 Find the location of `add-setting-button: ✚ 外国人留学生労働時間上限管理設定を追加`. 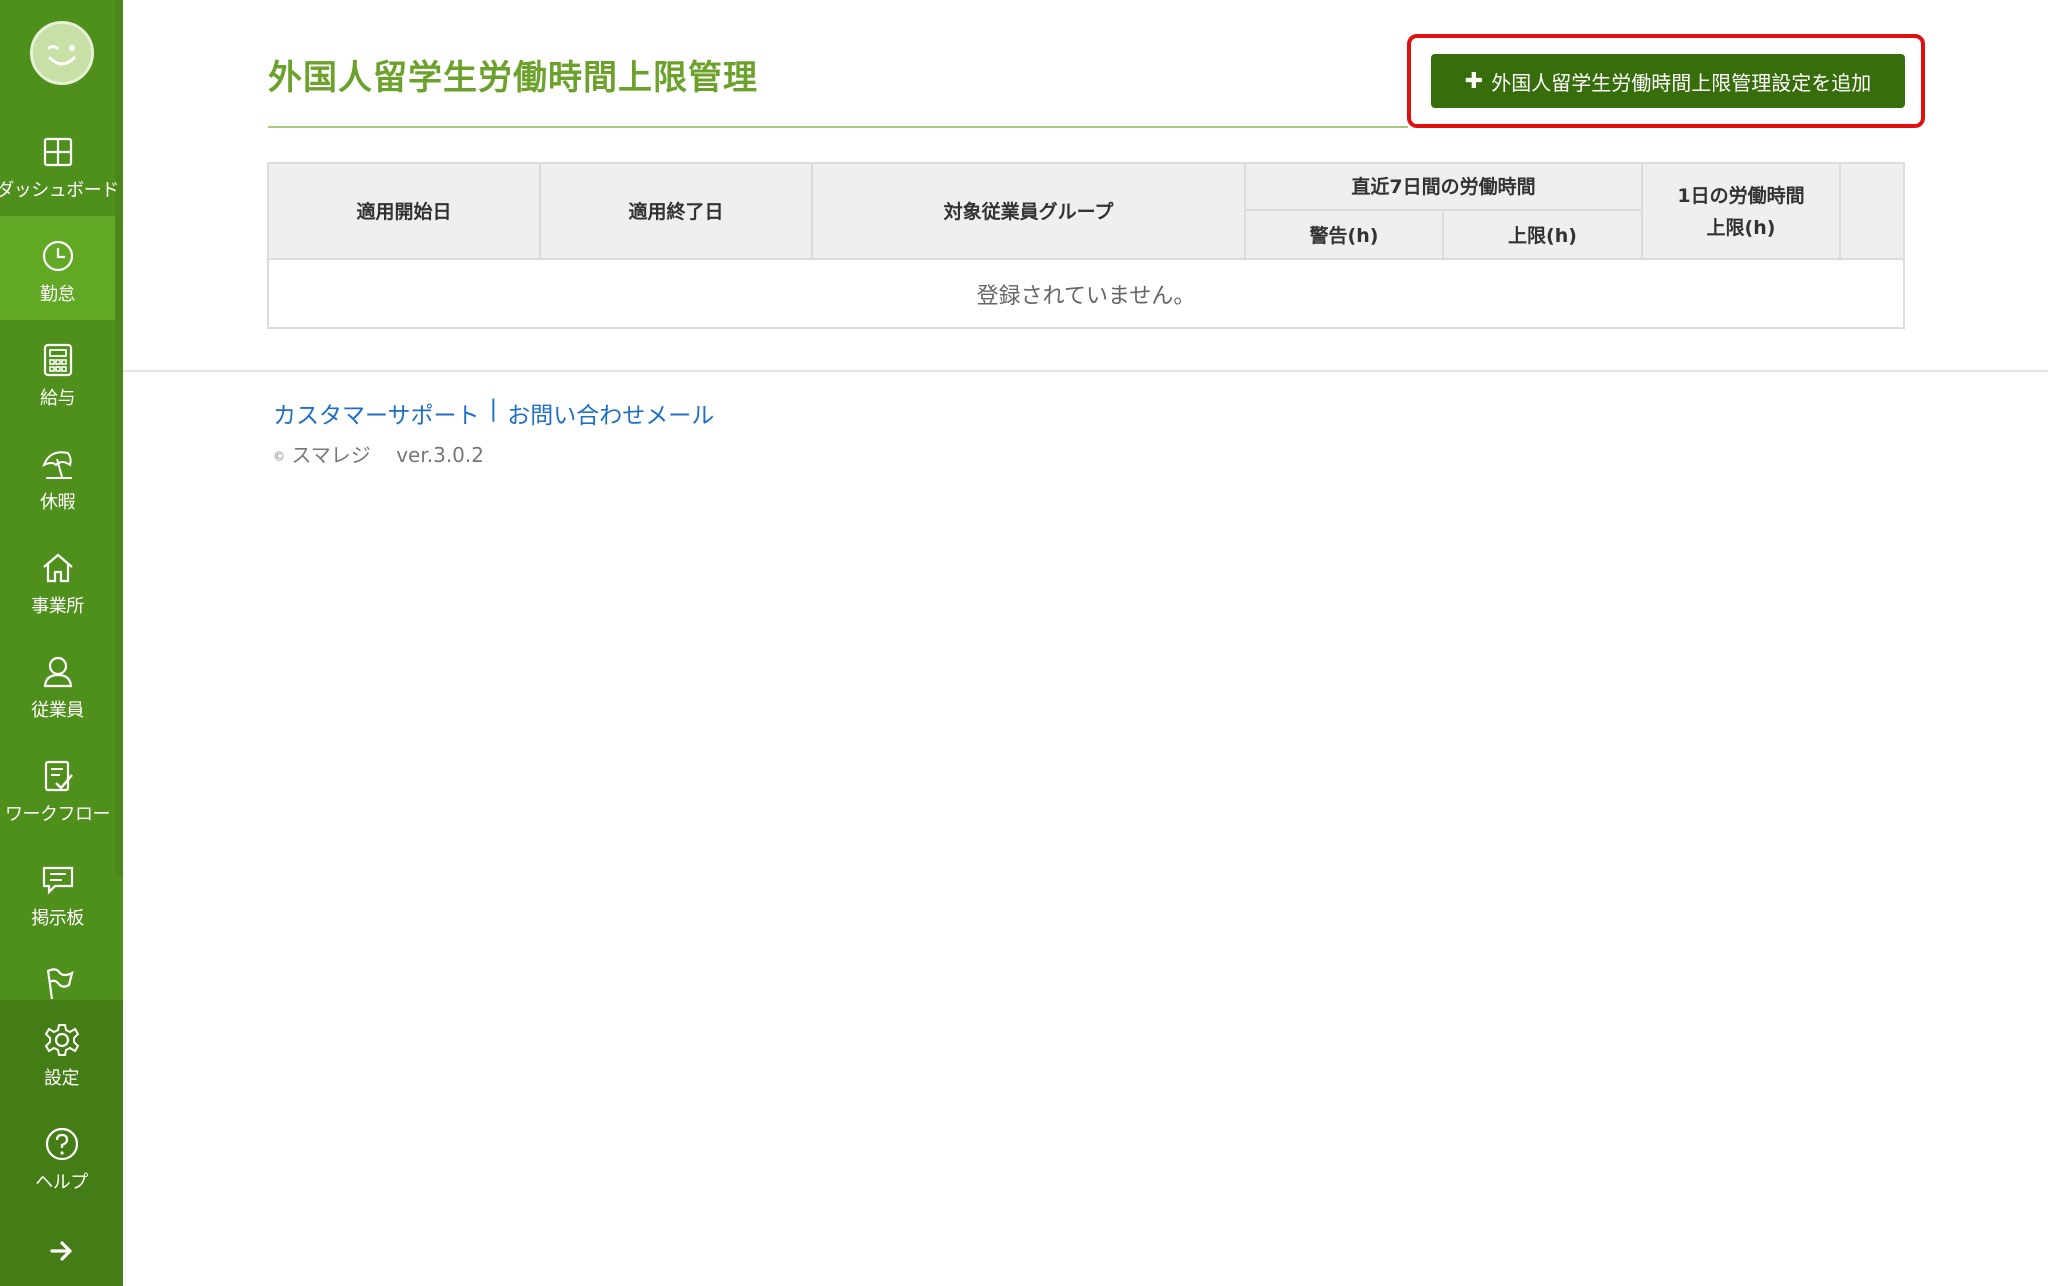

add-setting-button: ✚ 外国人留学生労働時間上限管理設定を追加 is located at coordinates (1668, 81).